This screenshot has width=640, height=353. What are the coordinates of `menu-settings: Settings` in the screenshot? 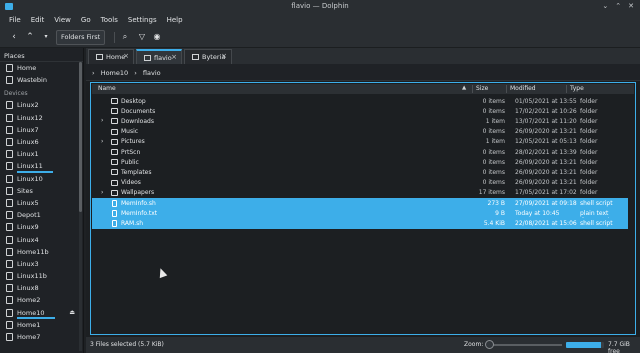 It's located at (143, 20).